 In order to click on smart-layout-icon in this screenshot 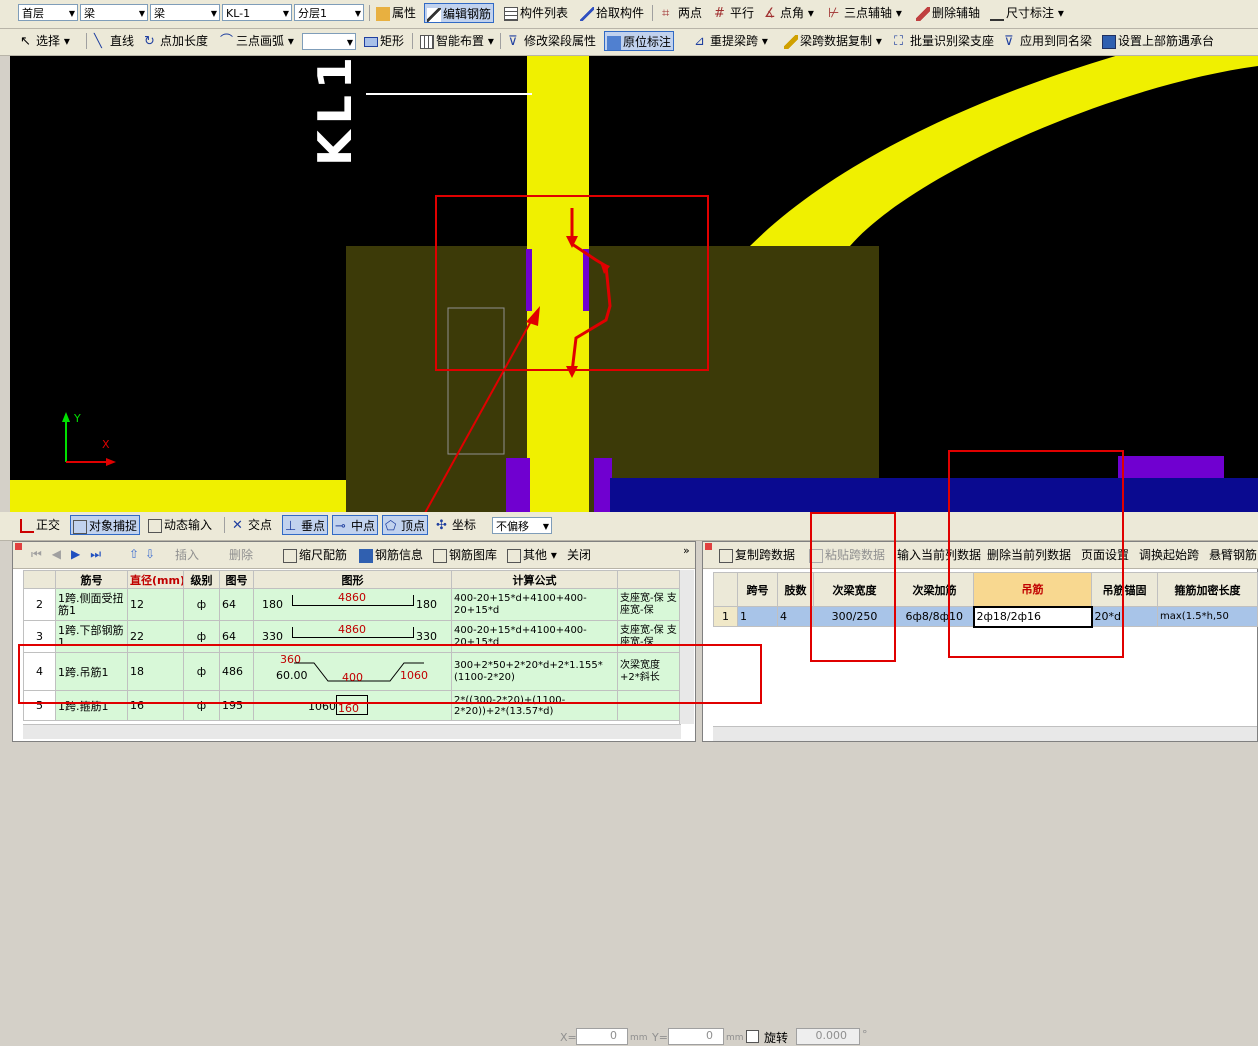, I will do `click(427, 41)`.